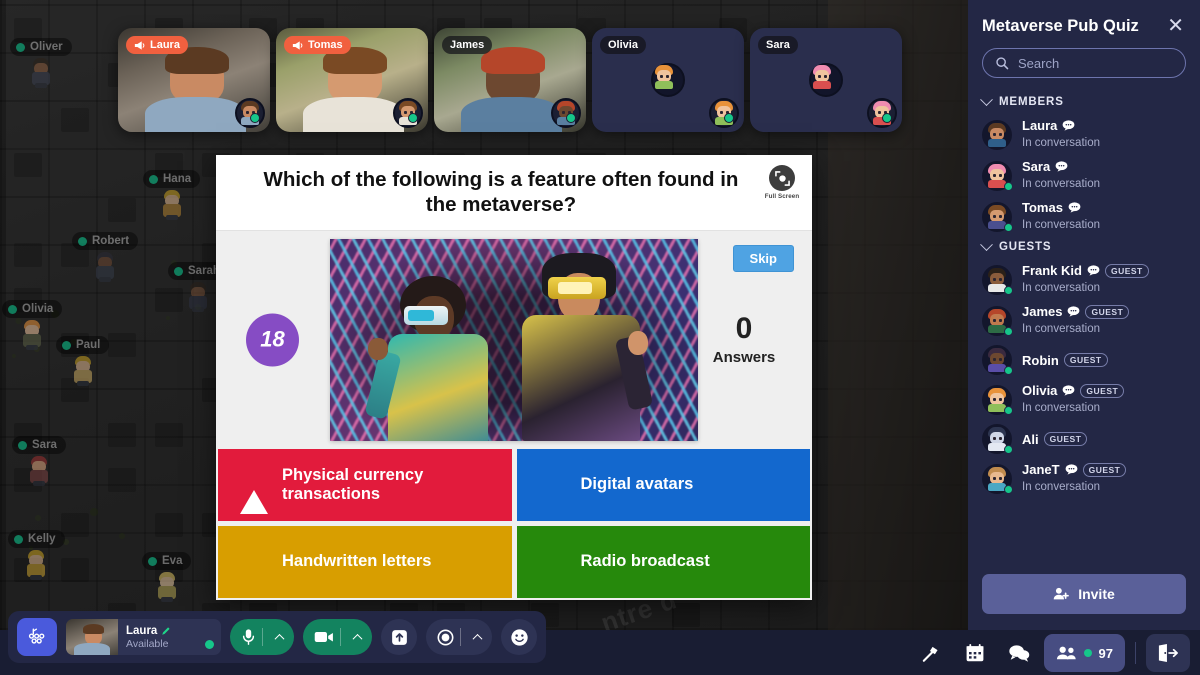 The height and width of the screenshot is (675, 1200). I want to click on calendar-button, so click(975, 653).